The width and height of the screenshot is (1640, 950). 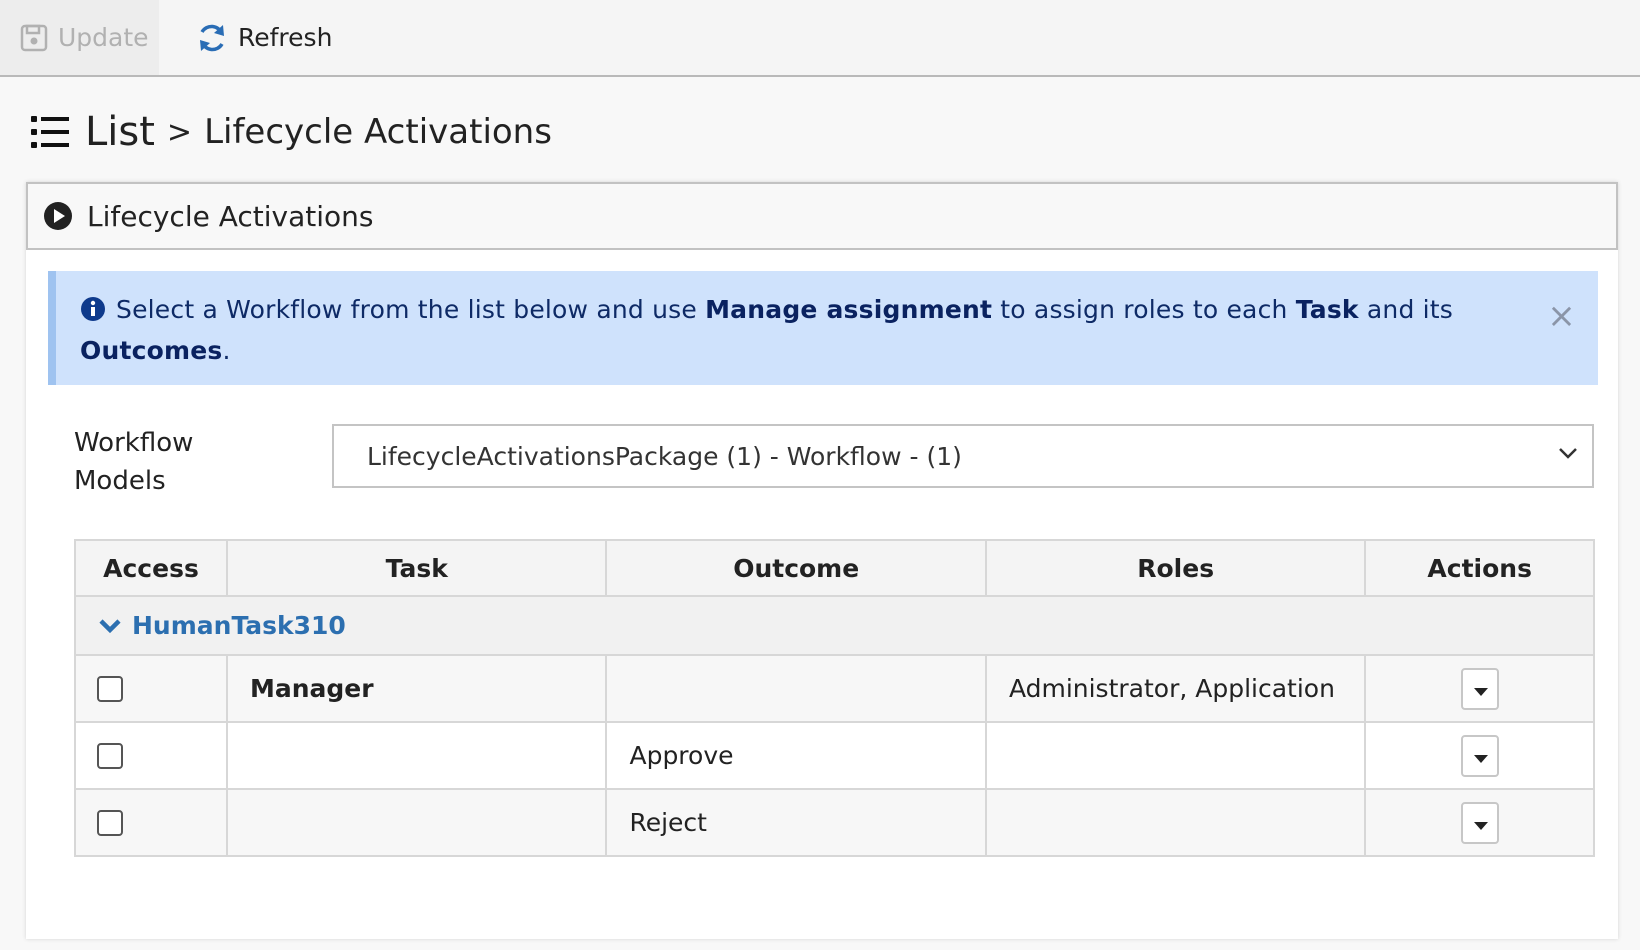 What do you see at coordinates (151, 568) in the screenshot?
I see `column-header-access: Access` at bounding box center [151, 568].